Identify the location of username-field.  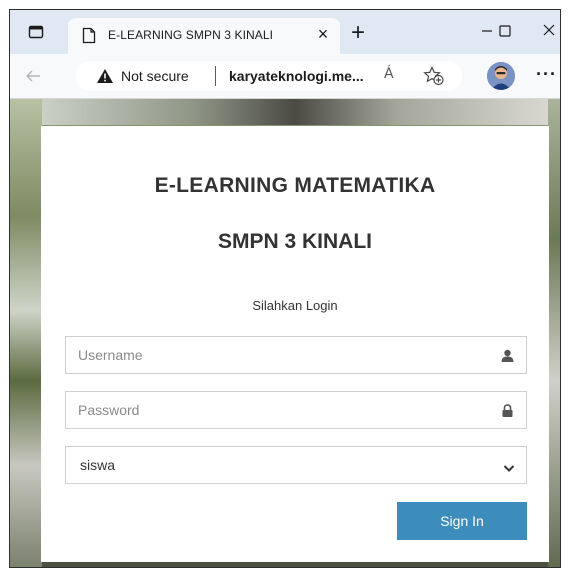
(296, 355).